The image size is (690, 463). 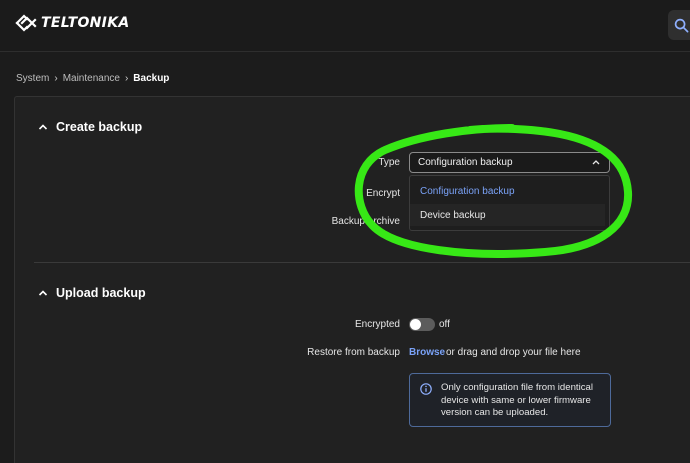 I want to click on type-select-value: Configuration backup, so click(x=465, y=162).